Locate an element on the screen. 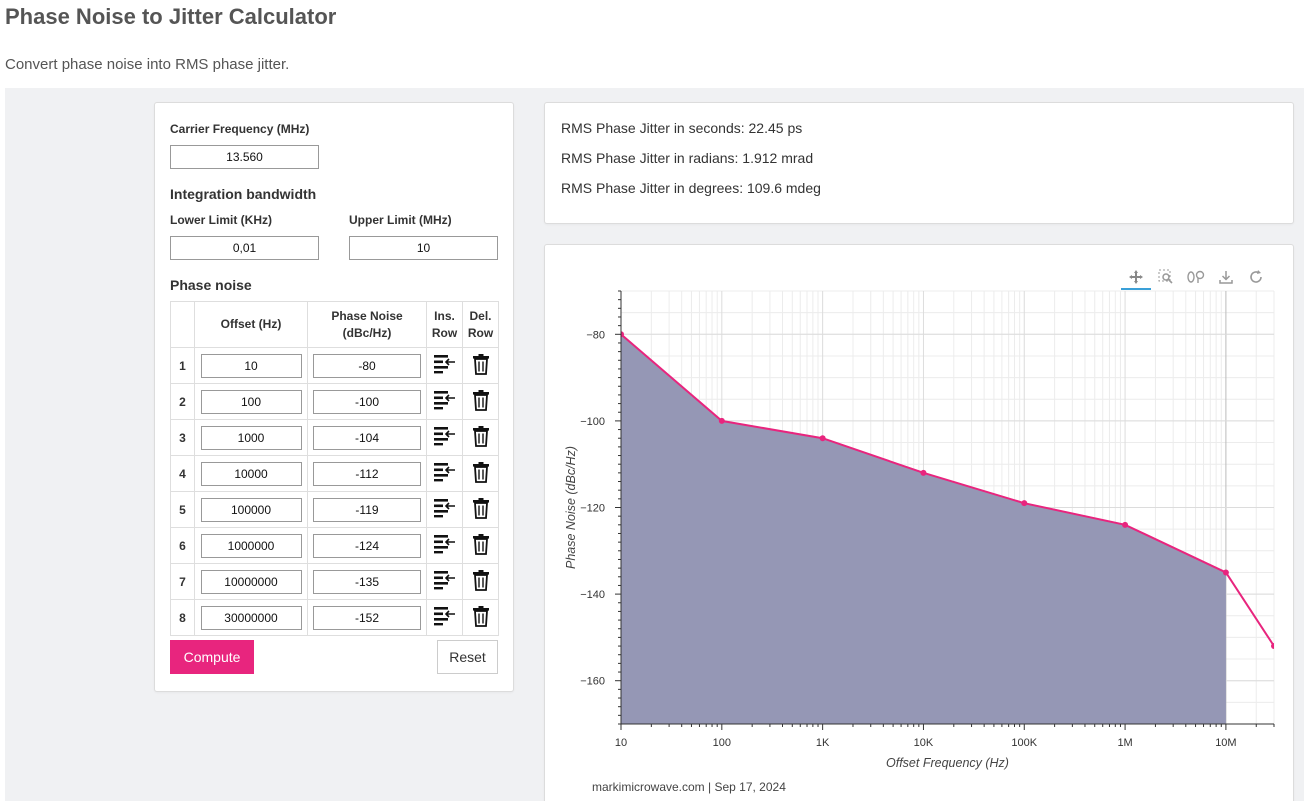  row-number: 5 is located at coordinates (182, 509).